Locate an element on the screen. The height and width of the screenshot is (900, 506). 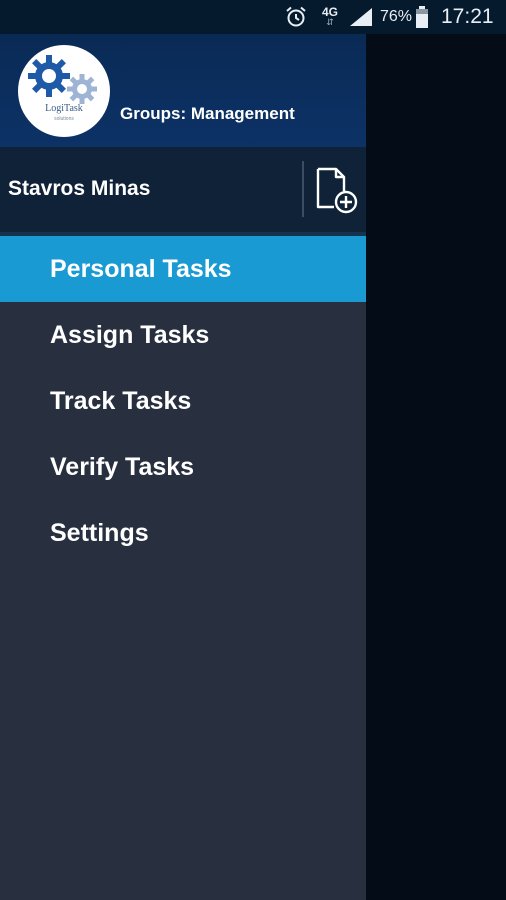
logitask-logo: LogiTask solutions is located at coordinates (64, 91).